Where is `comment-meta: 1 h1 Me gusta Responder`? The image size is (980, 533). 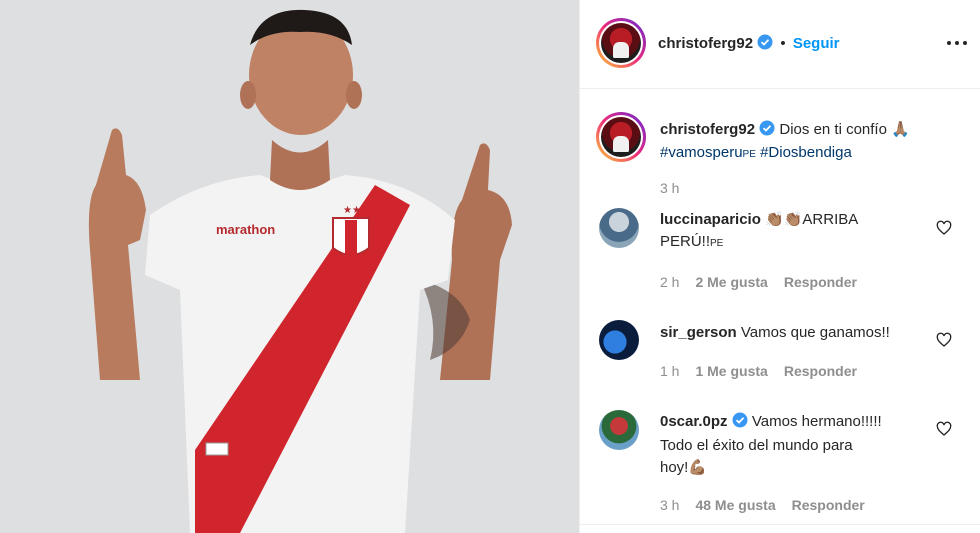 comment-meta: 1 h1 Me gusta Responder is located at coordinates (758, 371).